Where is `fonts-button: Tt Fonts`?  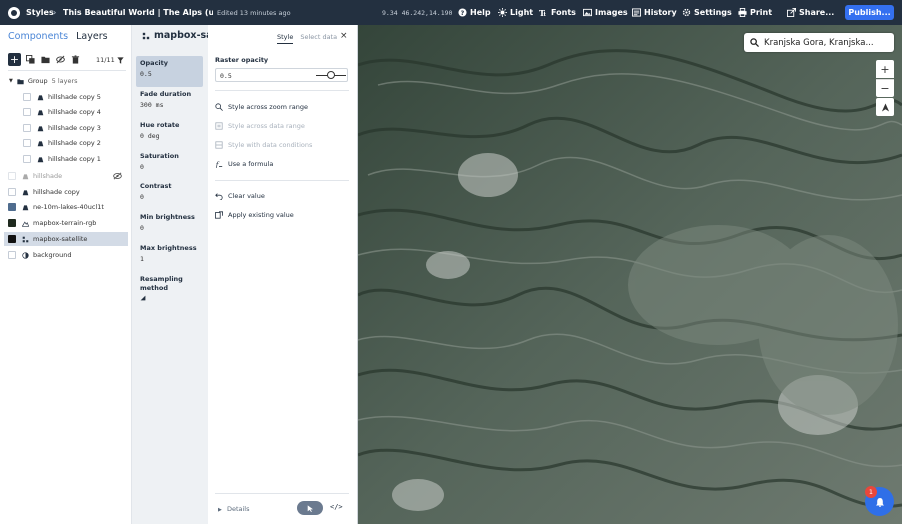
fonts-button: Tt Fonts is located at coordinates (557, 12).